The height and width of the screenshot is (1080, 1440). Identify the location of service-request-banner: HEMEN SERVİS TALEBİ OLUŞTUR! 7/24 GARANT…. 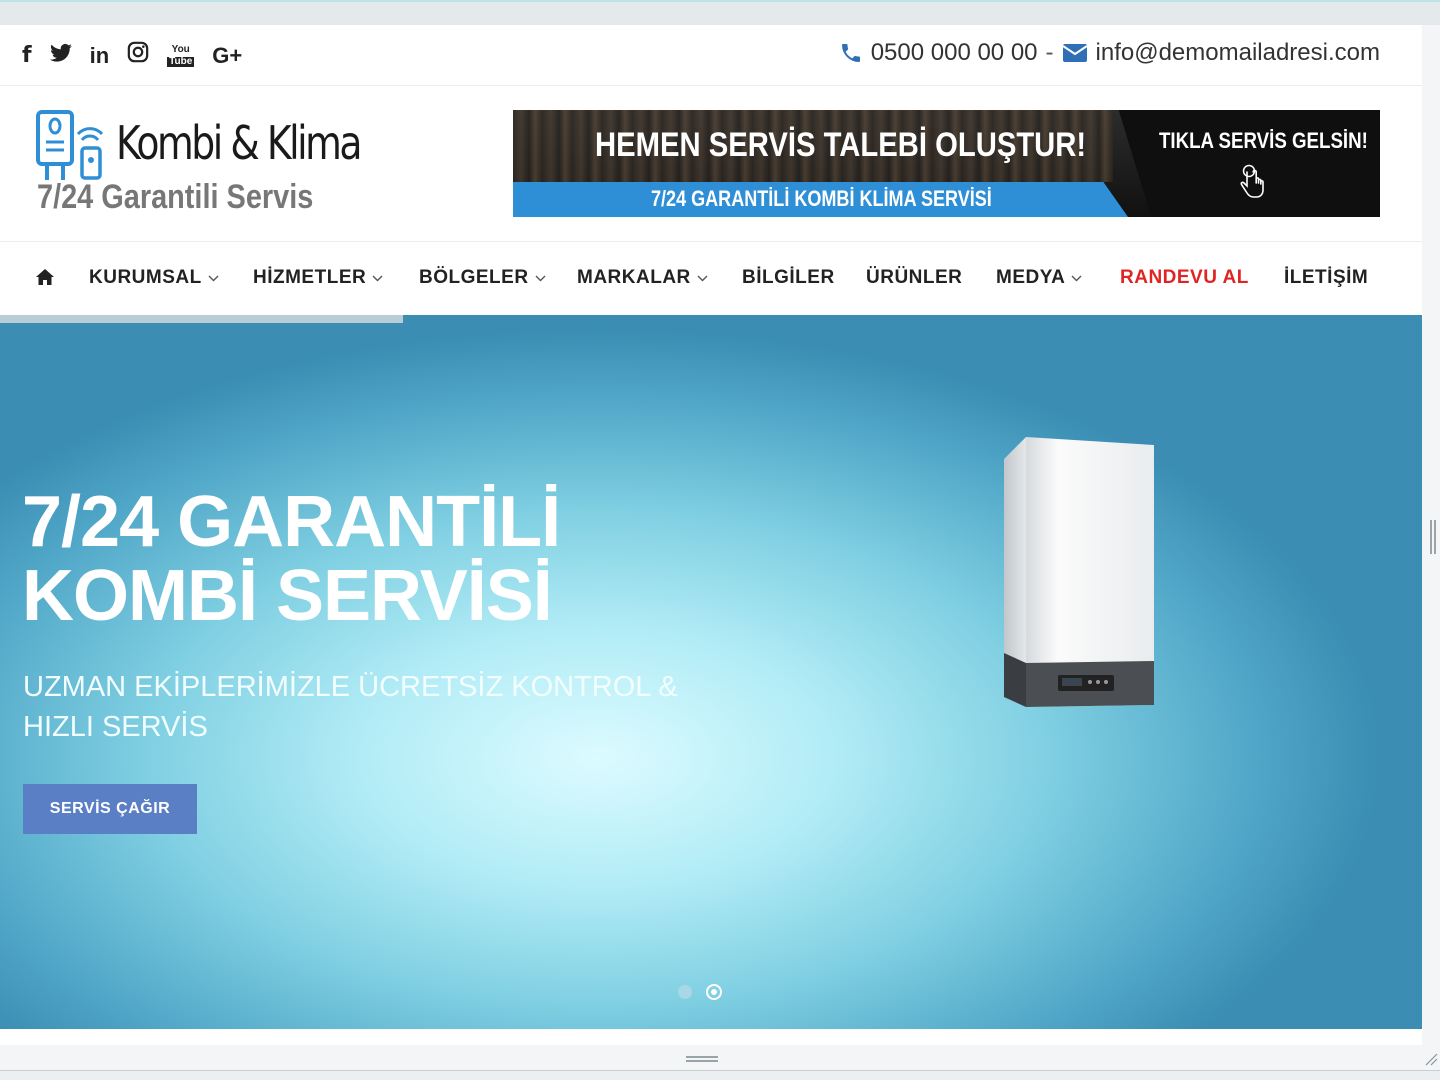
(946, 163).